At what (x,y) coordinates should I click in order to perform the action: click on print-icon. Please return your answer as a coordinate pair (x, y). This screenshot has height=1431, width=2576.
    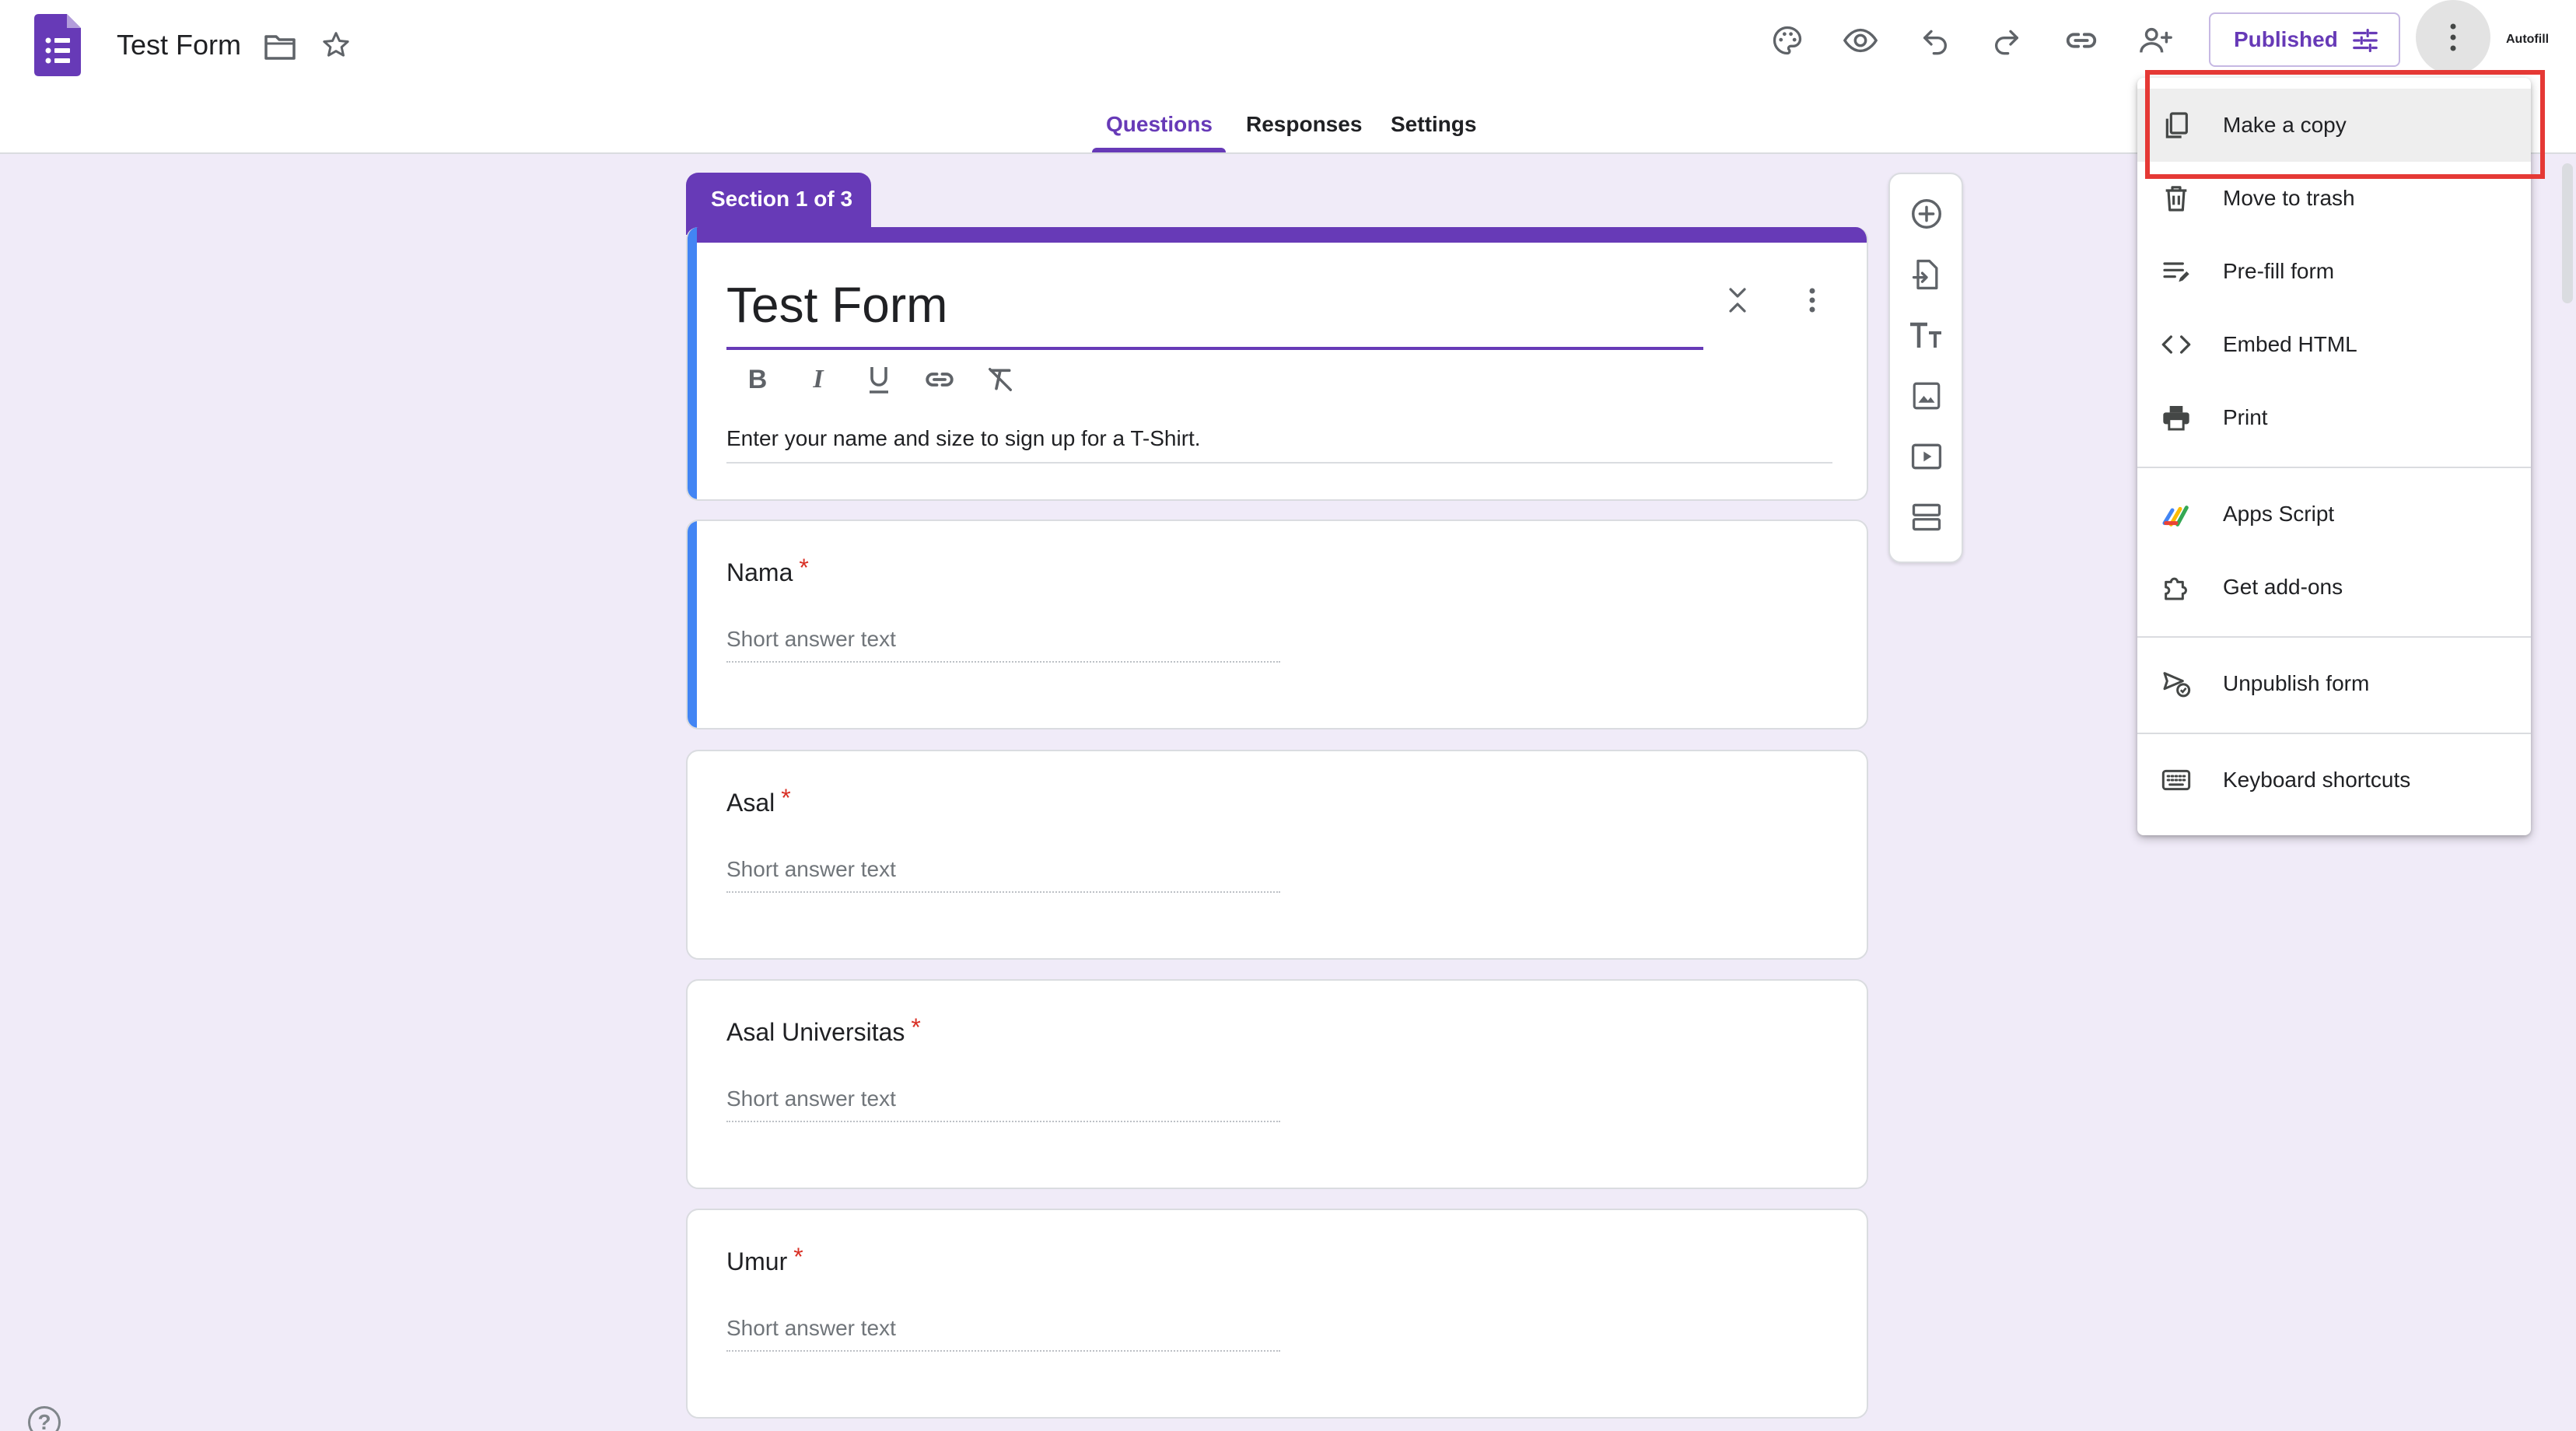
    Looking at the image, I should click on (2177, 417).